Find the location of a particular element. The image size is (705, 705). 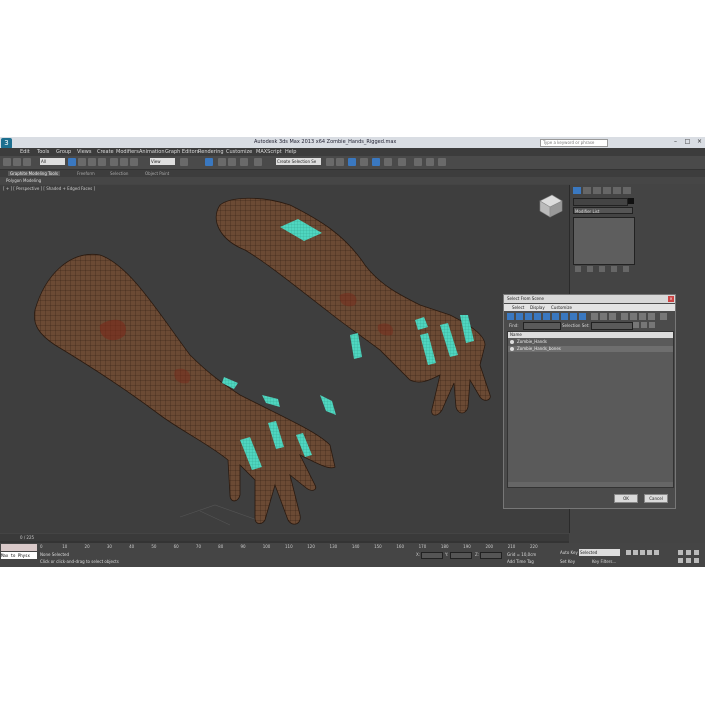

make-unique-icon is located at coordinates (602, 269).